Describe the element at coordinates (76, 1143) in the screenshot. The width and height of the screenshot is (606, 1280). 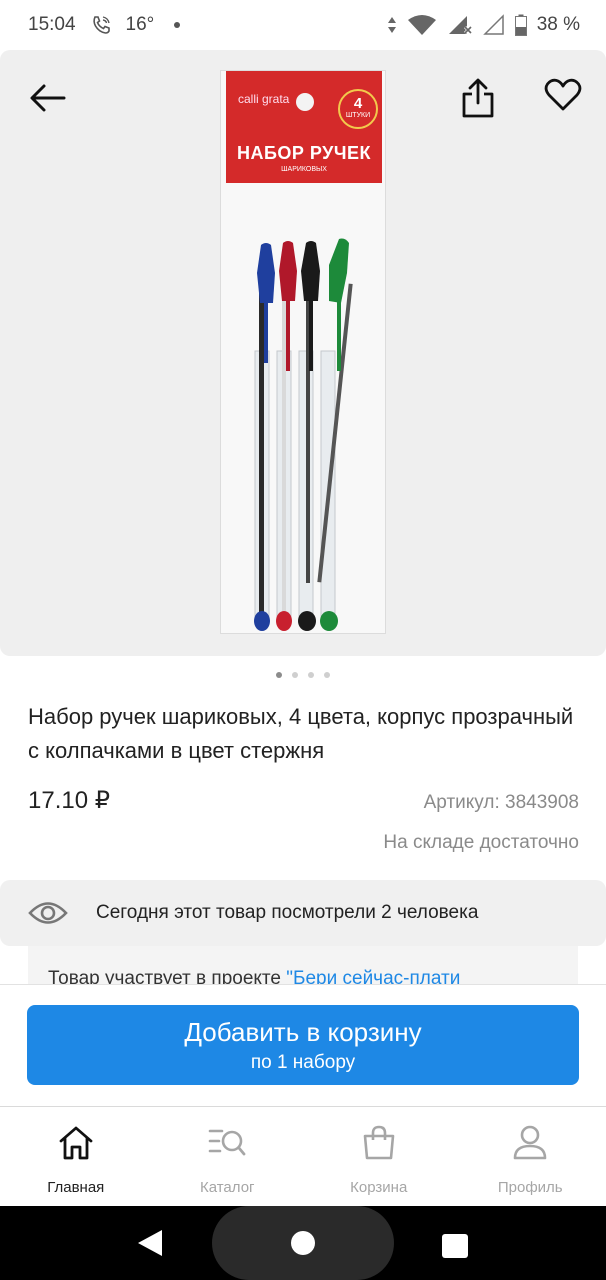
I see `home-icon` at that location.